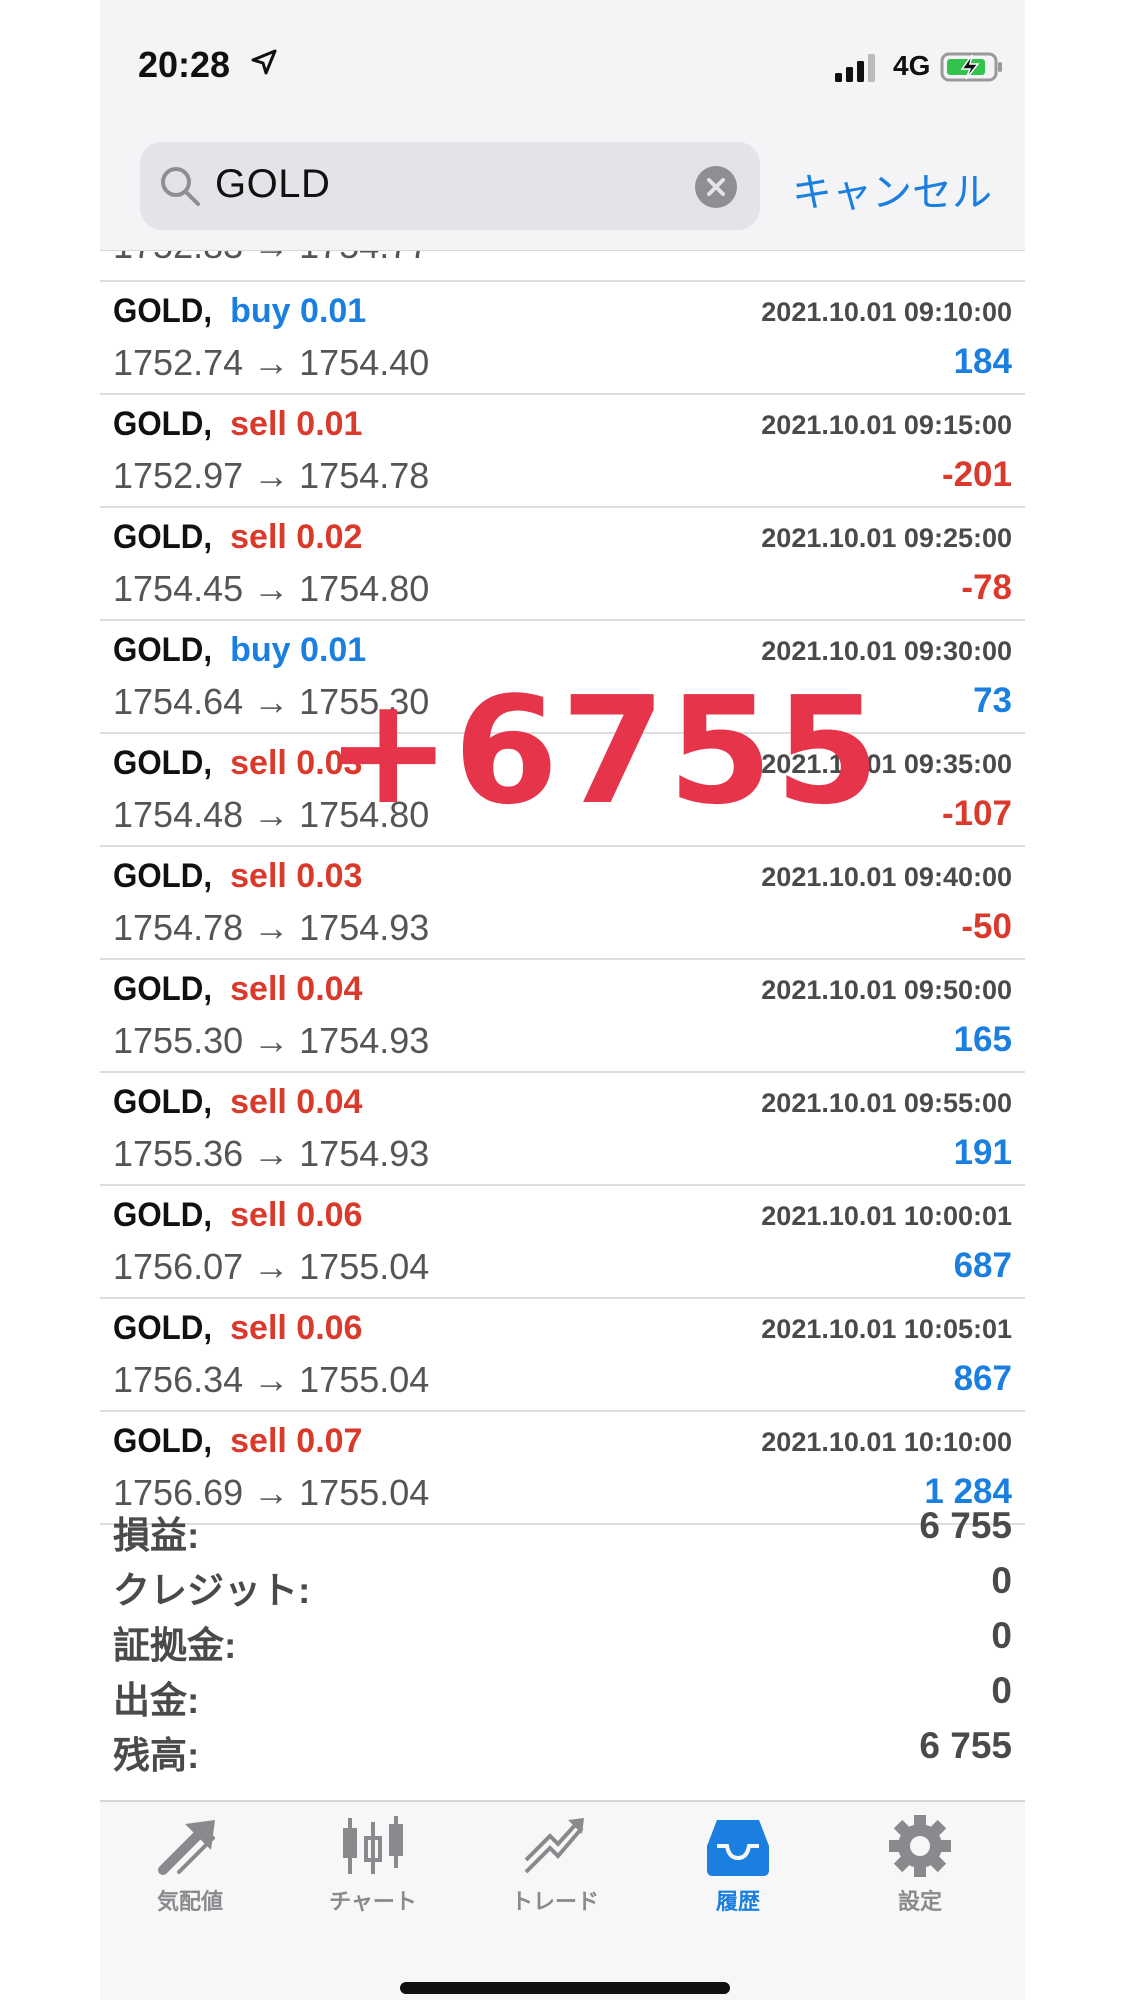 The image size is (1125, 2000). I want to click on trade-datetime: 2021.10.01 10:10:00, so click(886, 1442).